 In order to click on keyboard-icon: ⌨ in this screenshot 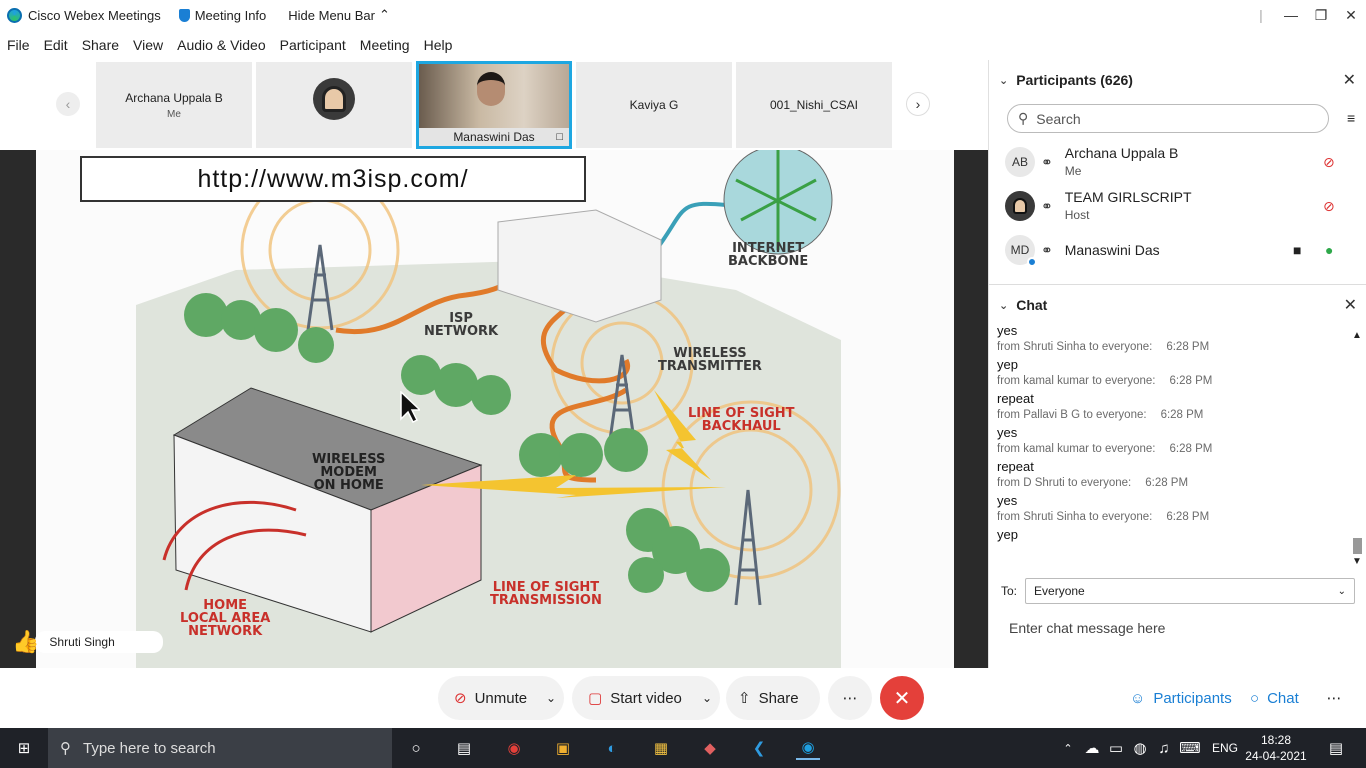, I will do `click(1190, 748)`.